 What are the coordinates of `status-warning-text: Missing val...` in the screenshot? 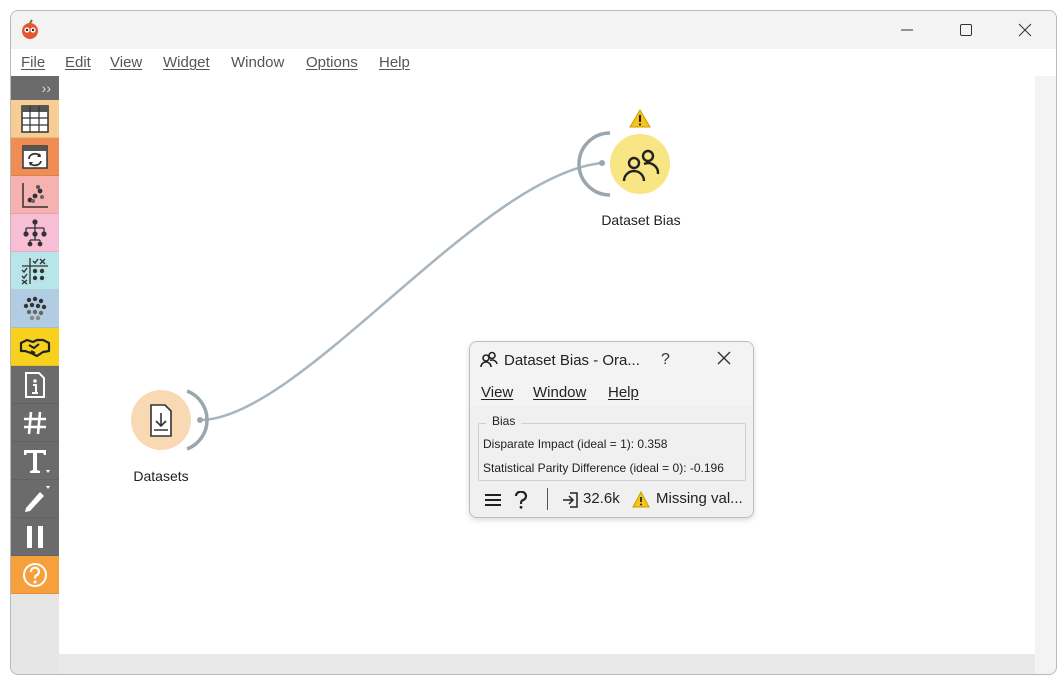 It's located at (699, 498).